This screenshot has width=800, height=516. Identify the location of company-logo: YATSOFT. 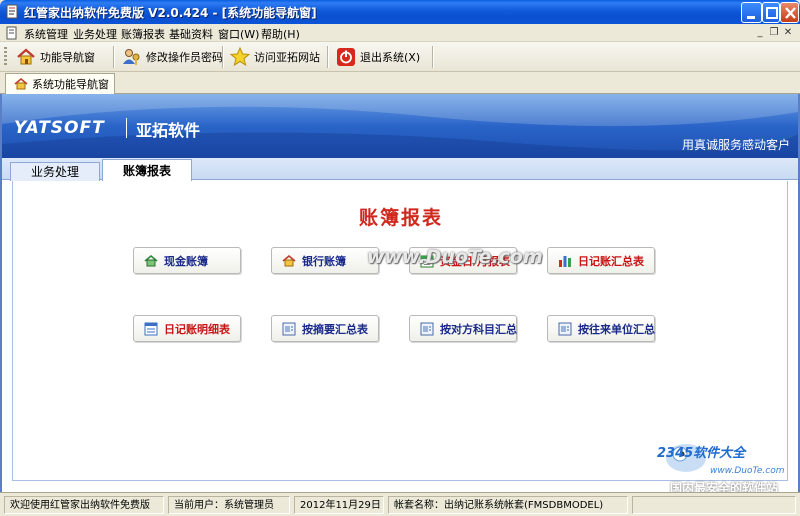
(59, 128).